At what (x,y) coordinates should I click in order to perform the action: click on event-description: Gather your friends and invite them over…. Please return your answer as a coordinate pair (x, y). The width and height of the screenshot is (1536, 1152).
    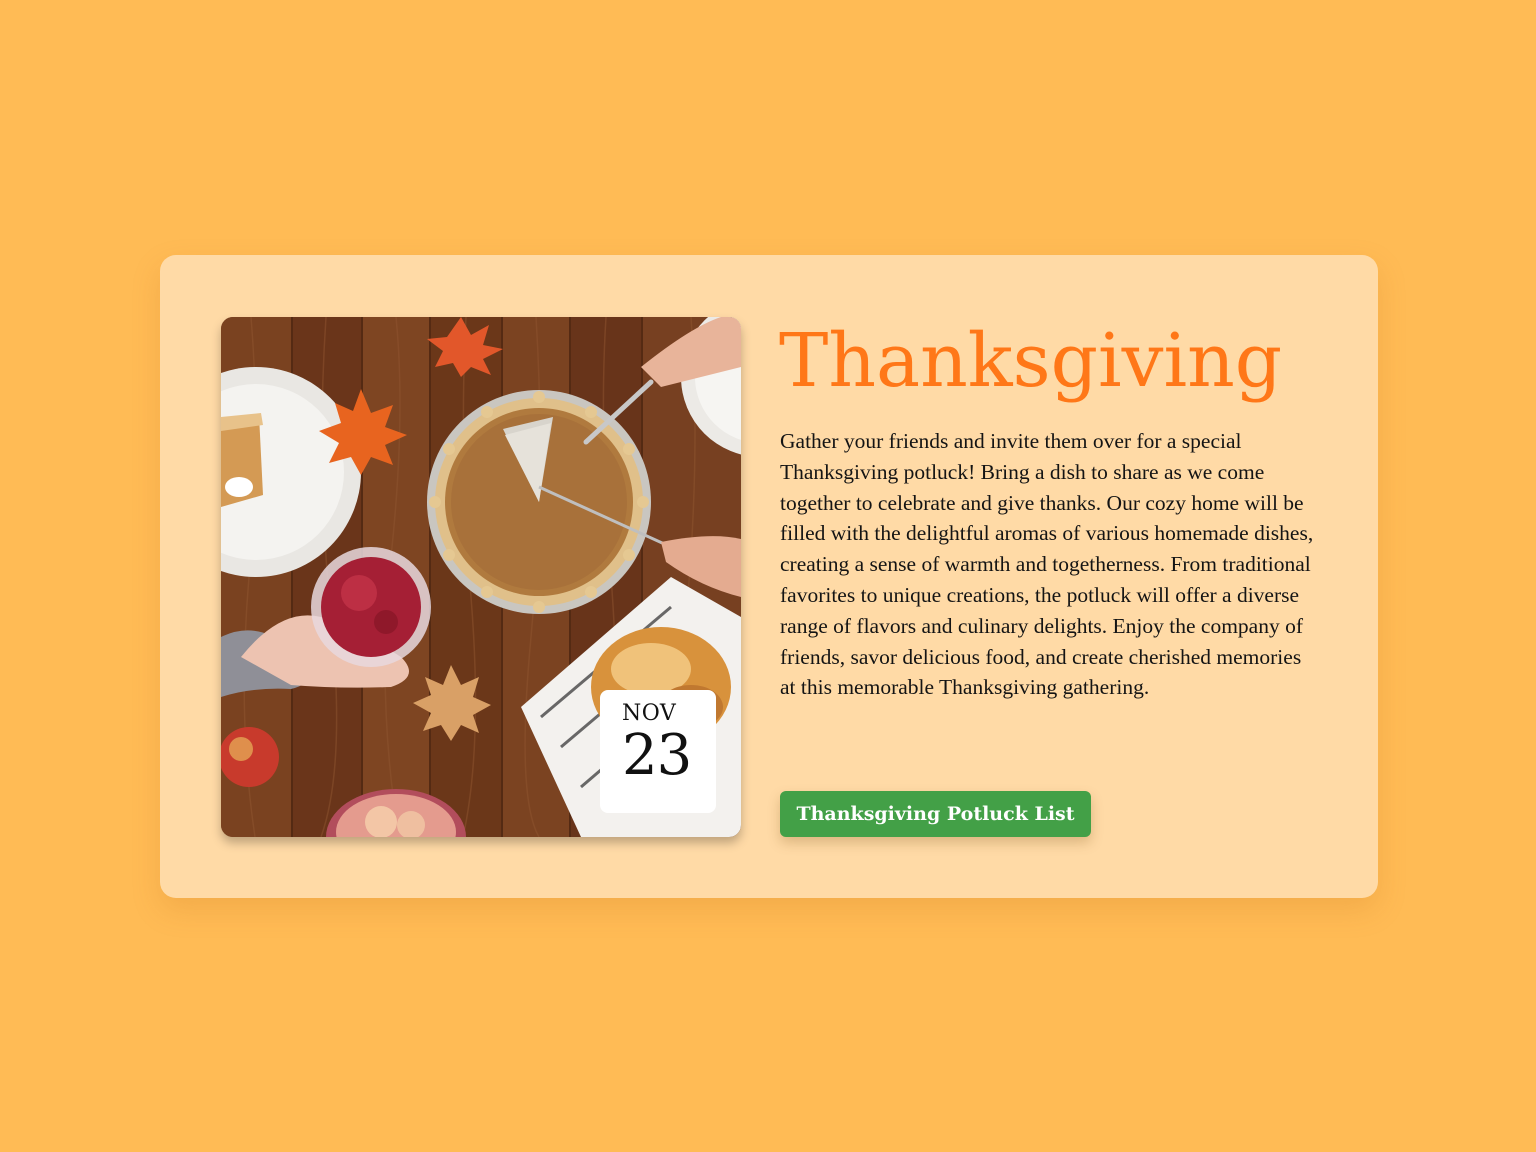
    Looking at the image, I should click on (1047, 564).